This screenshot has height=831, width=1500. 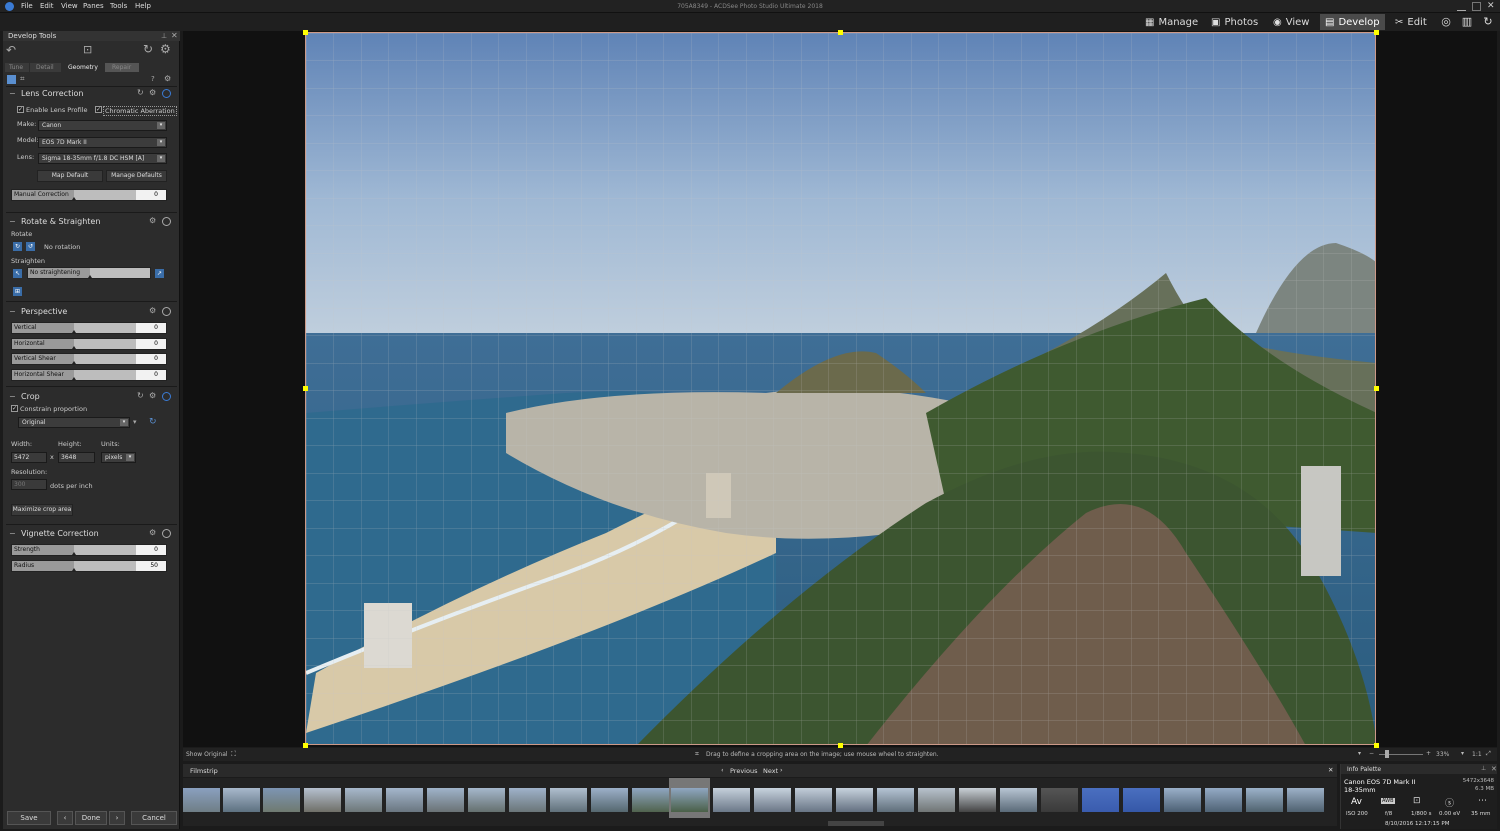 What do you see at coordinates (30, 246) in the screenshot?
I see `rotate-left-icon: ↺` at bounding box center [30, 246].